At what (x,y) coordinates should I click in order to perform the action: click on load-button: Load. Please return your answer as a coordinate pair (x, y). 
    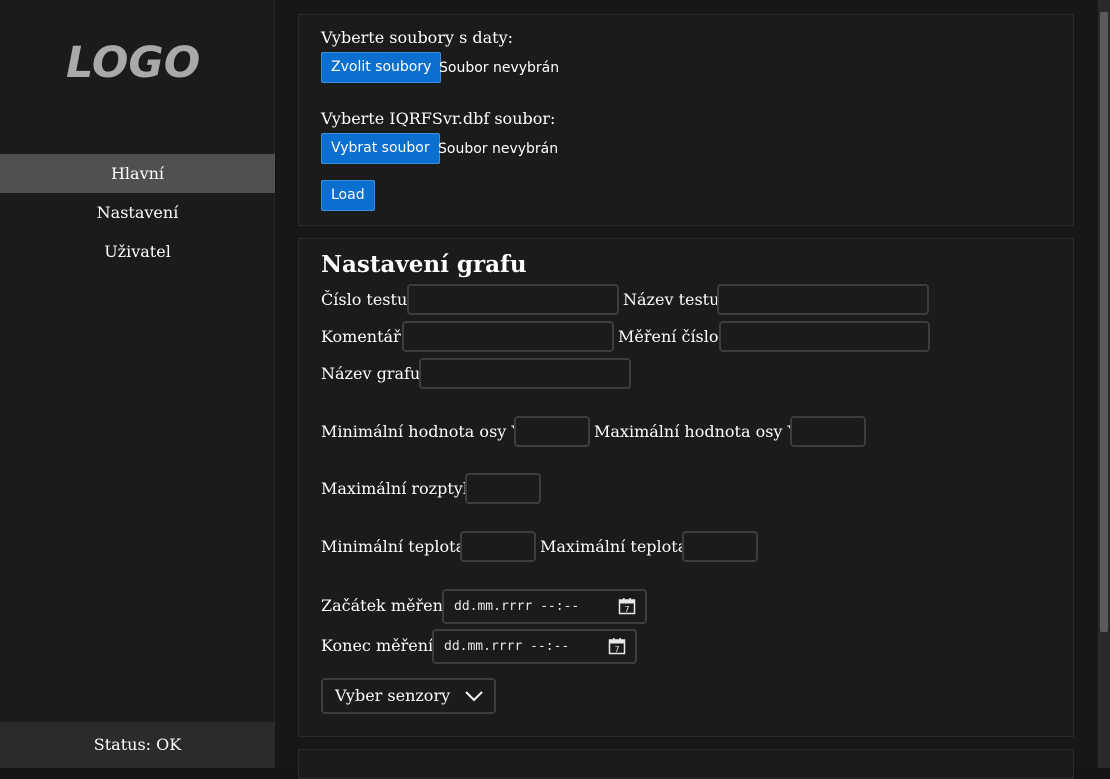
    Looking at the image, I should click on (348, 195).